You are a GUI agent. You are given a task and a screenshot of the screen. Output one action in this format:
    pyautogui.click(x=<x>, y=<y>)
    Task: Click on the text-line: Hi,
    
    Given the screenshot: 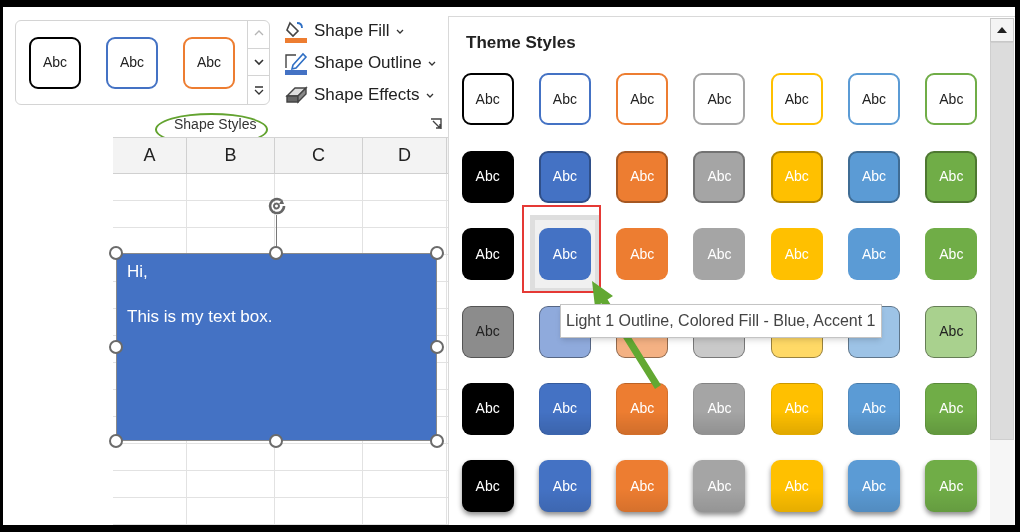 What is the action you would take?
    pyautogui.click(x=138, y=272)
    